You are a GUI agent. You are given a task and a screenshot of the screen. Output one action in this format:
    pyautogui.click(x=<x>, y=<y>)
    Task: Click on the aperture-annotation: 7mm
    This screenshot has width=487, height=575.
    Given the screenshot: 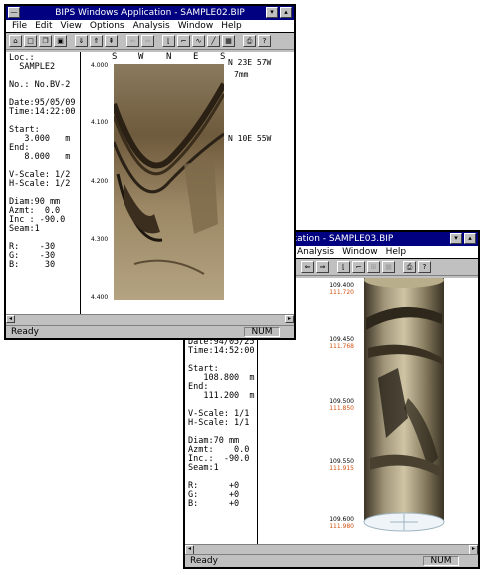 What is the action you would take?
    pyautogui.click(x=241, y=74)
    